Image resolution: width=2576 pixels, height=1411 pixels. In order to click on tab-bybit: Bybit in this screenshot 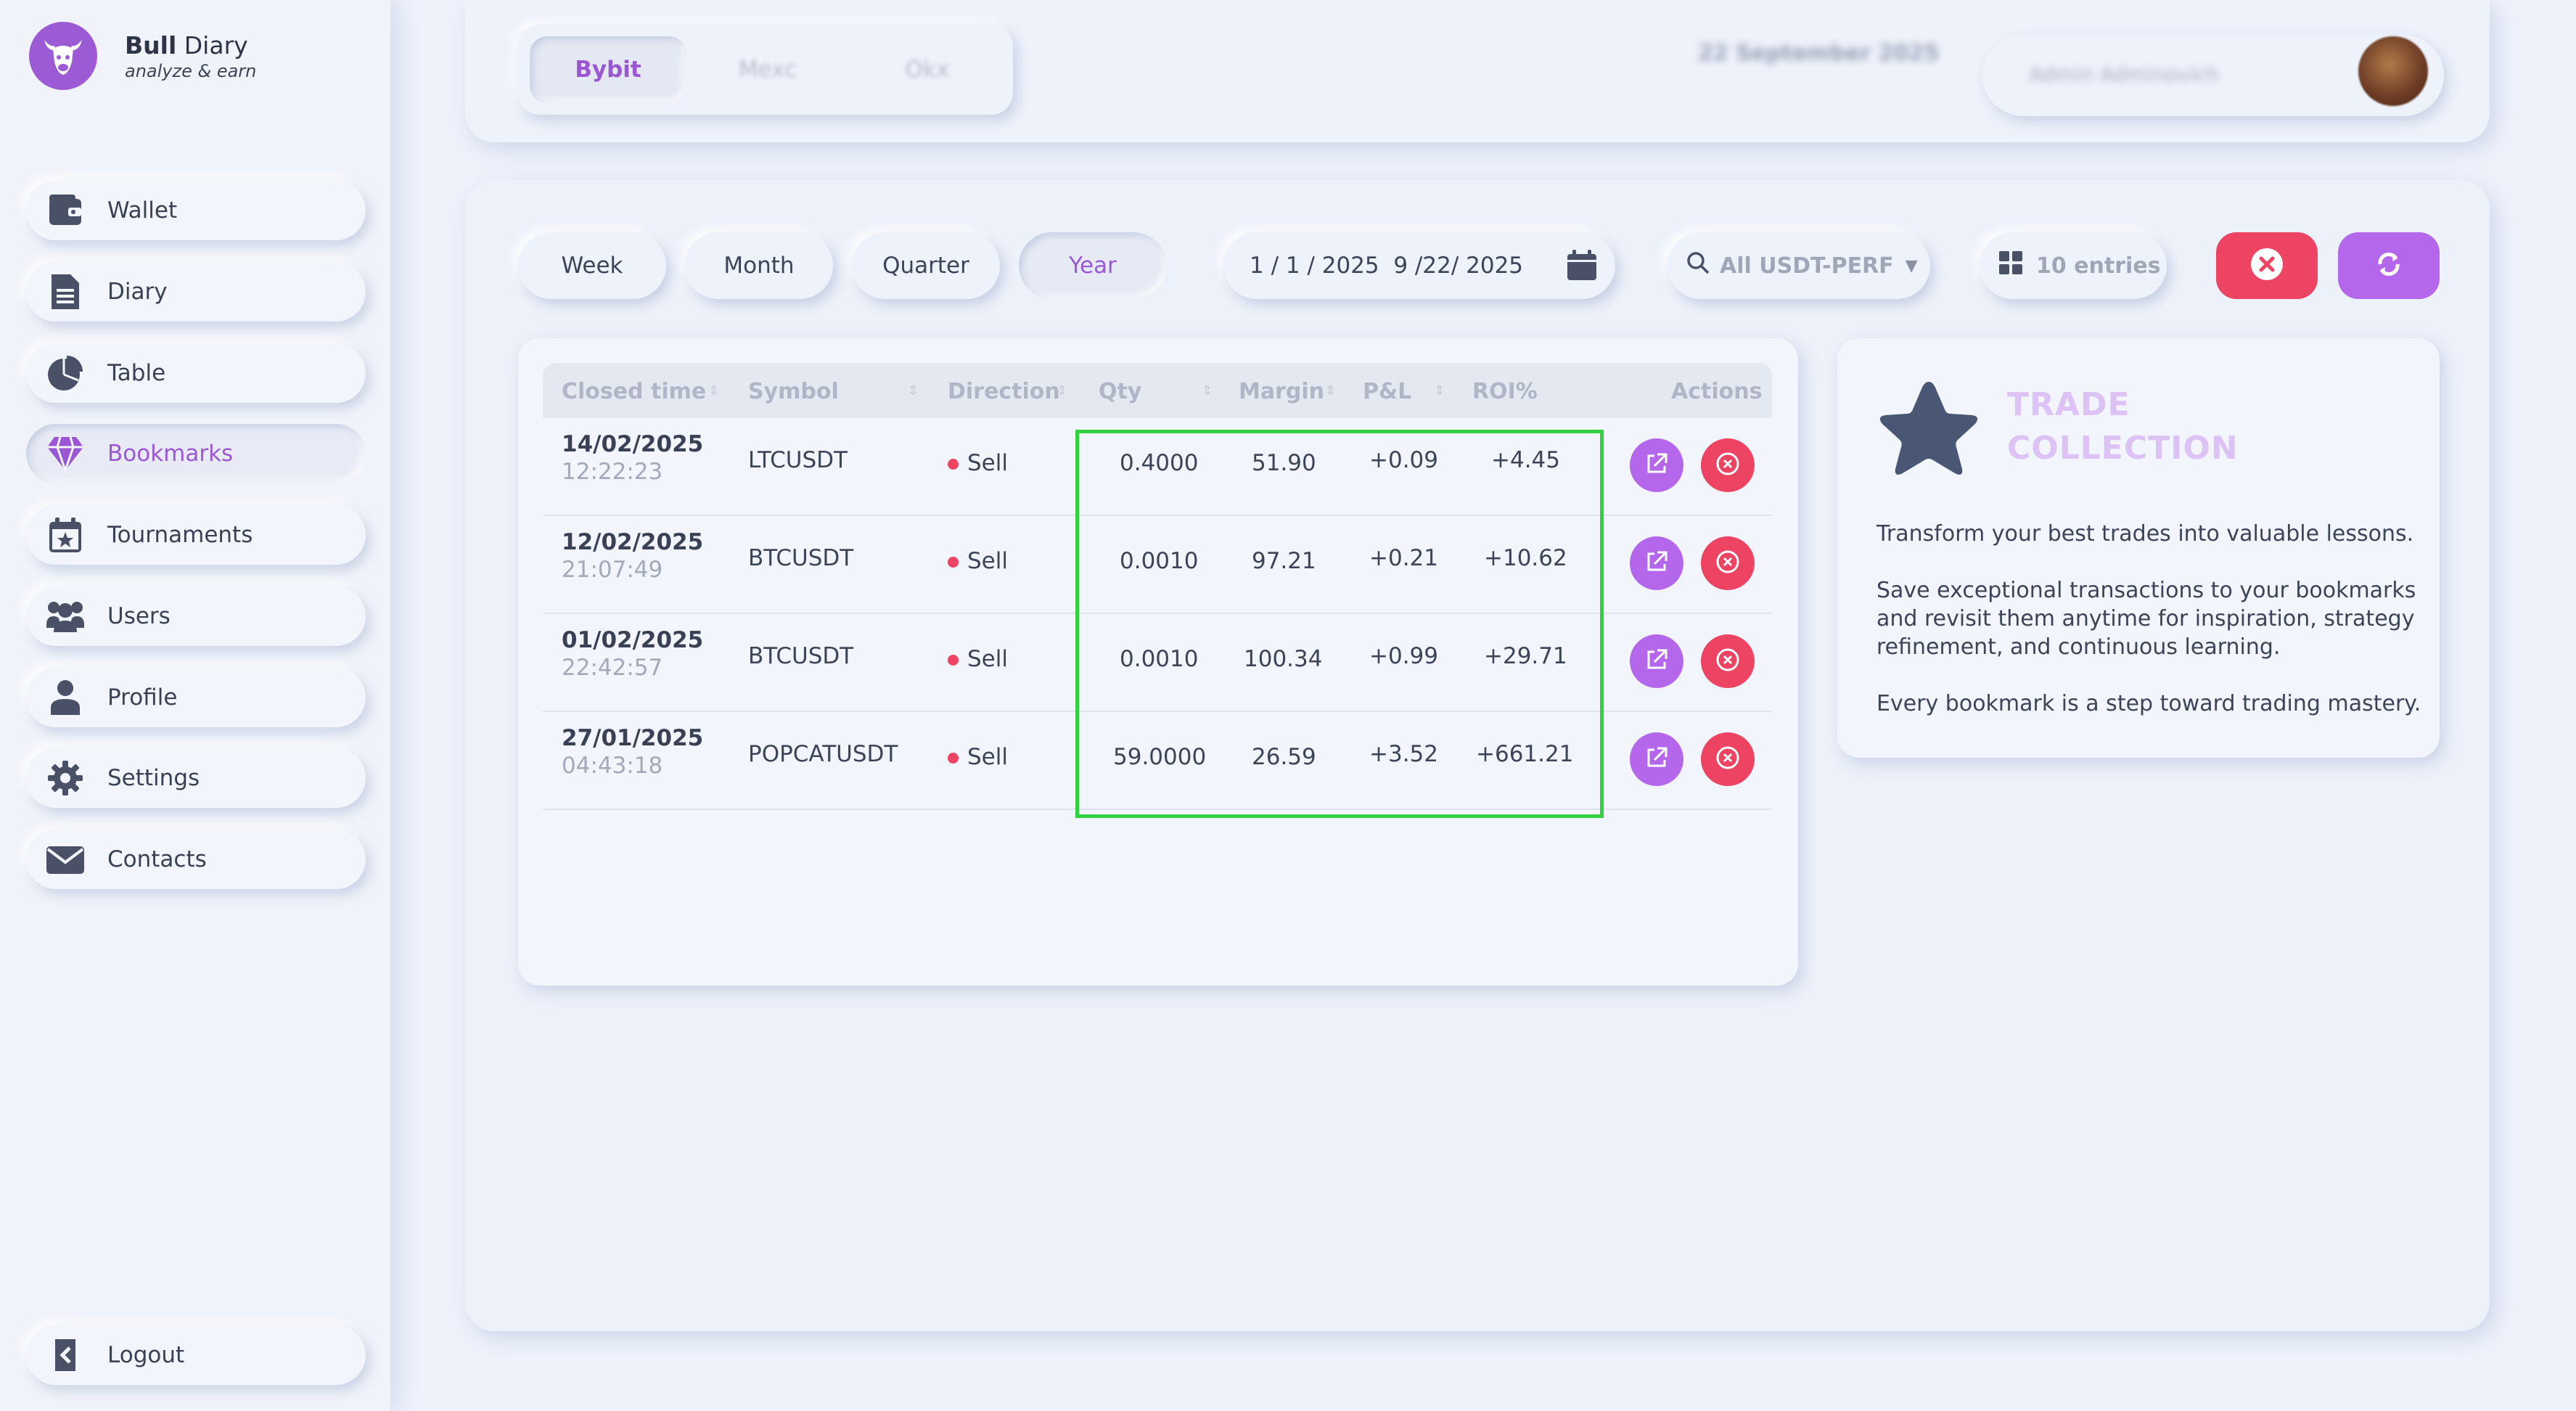, I will do `click(608, 69)`.